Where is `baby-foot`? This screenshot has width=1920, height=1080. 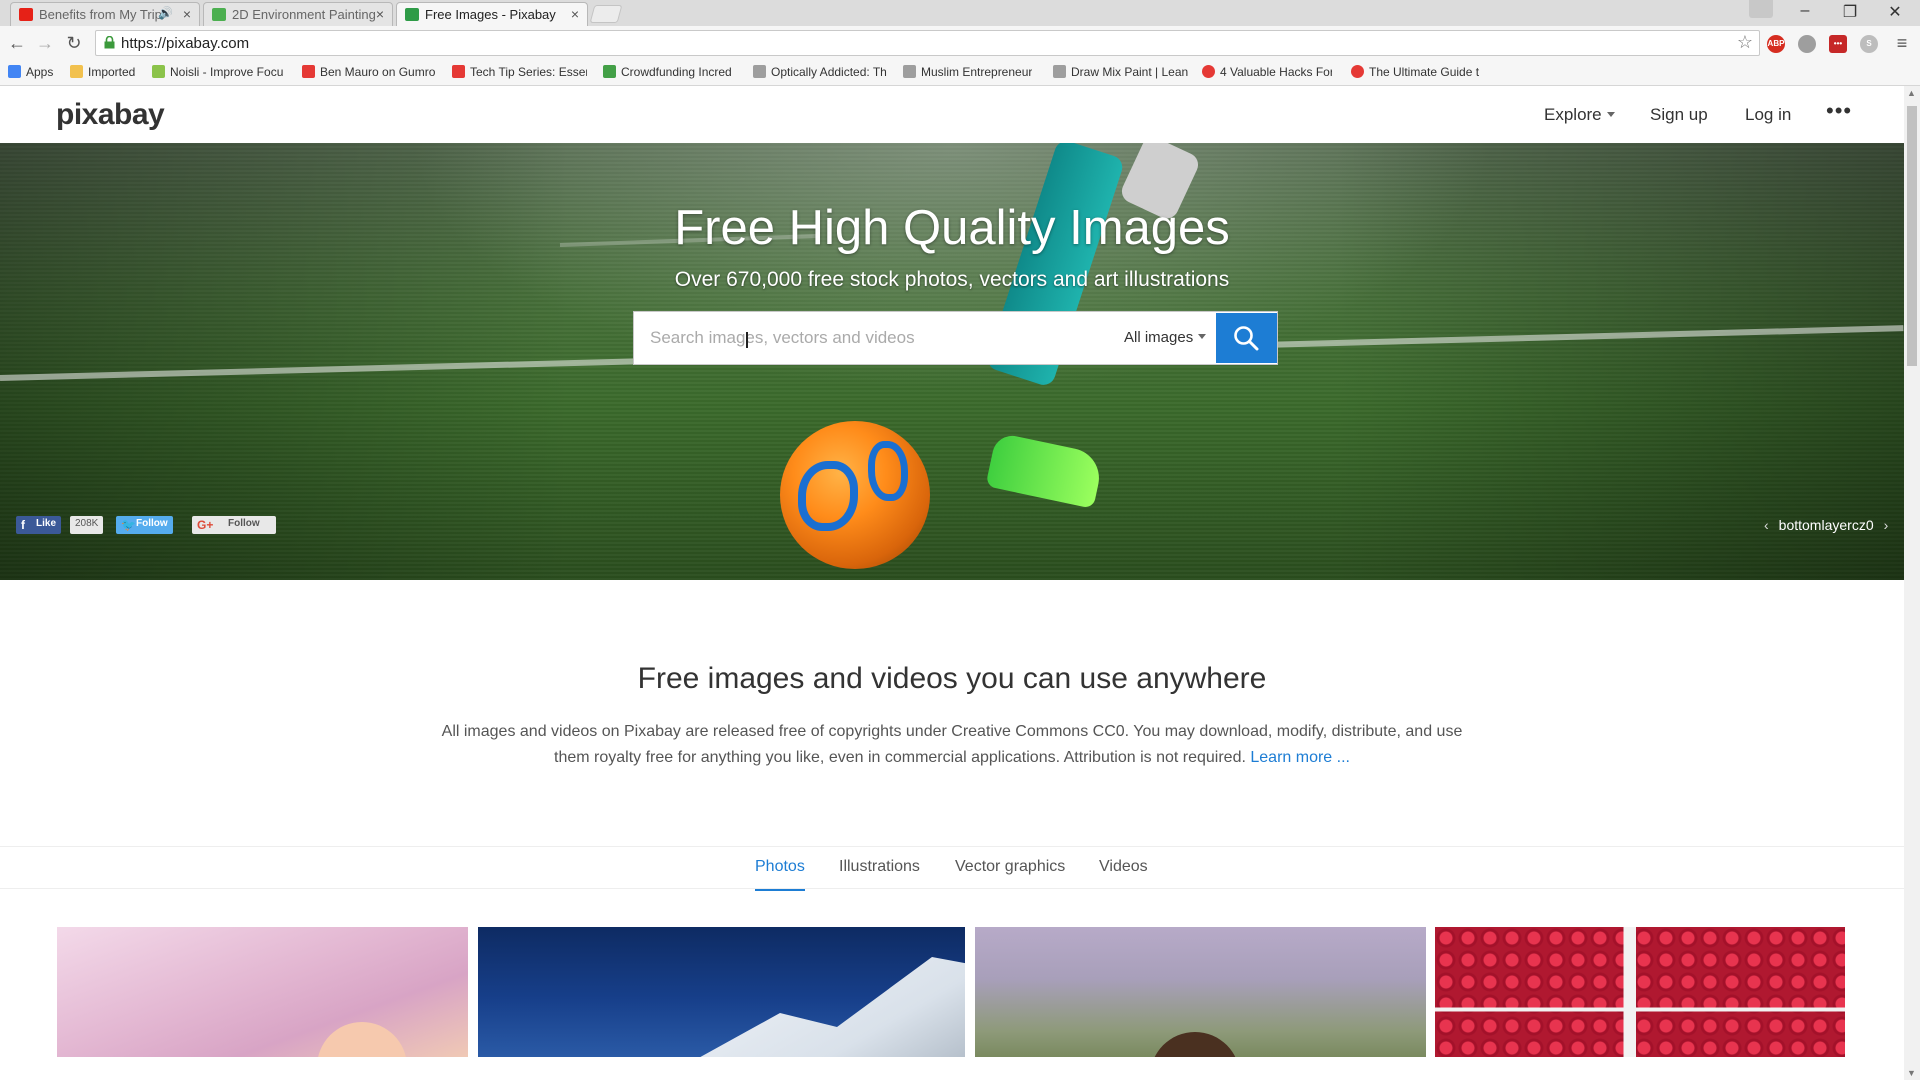 baby-foot is located at coordinates (362, 1039).